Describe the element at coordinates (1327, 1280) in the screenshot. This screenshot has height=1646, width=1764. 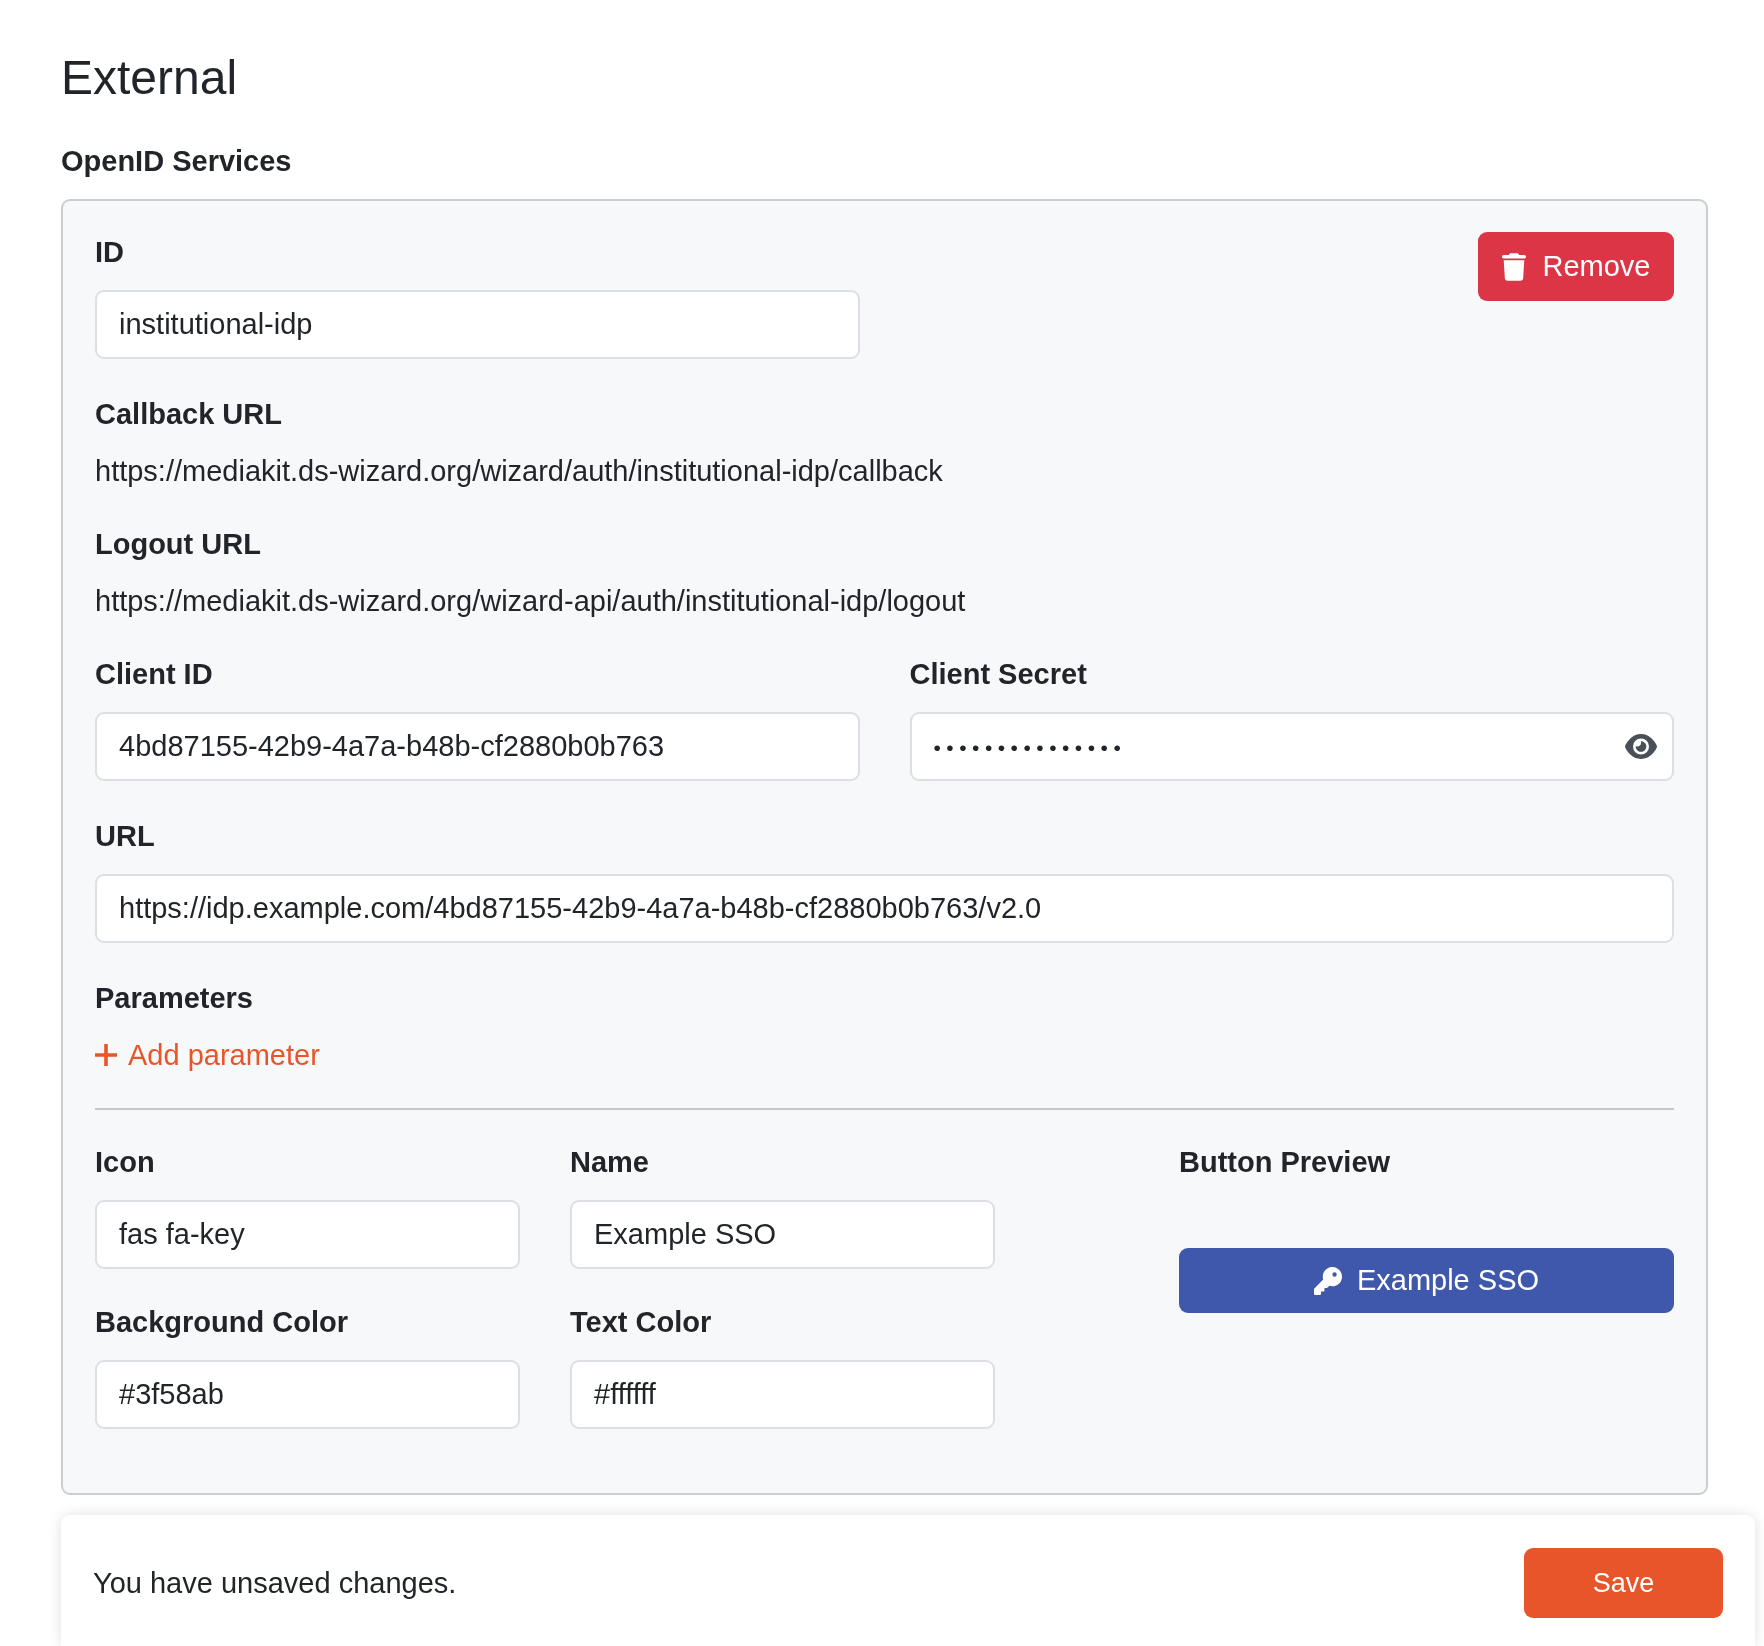
I see `key-icon` at that location.